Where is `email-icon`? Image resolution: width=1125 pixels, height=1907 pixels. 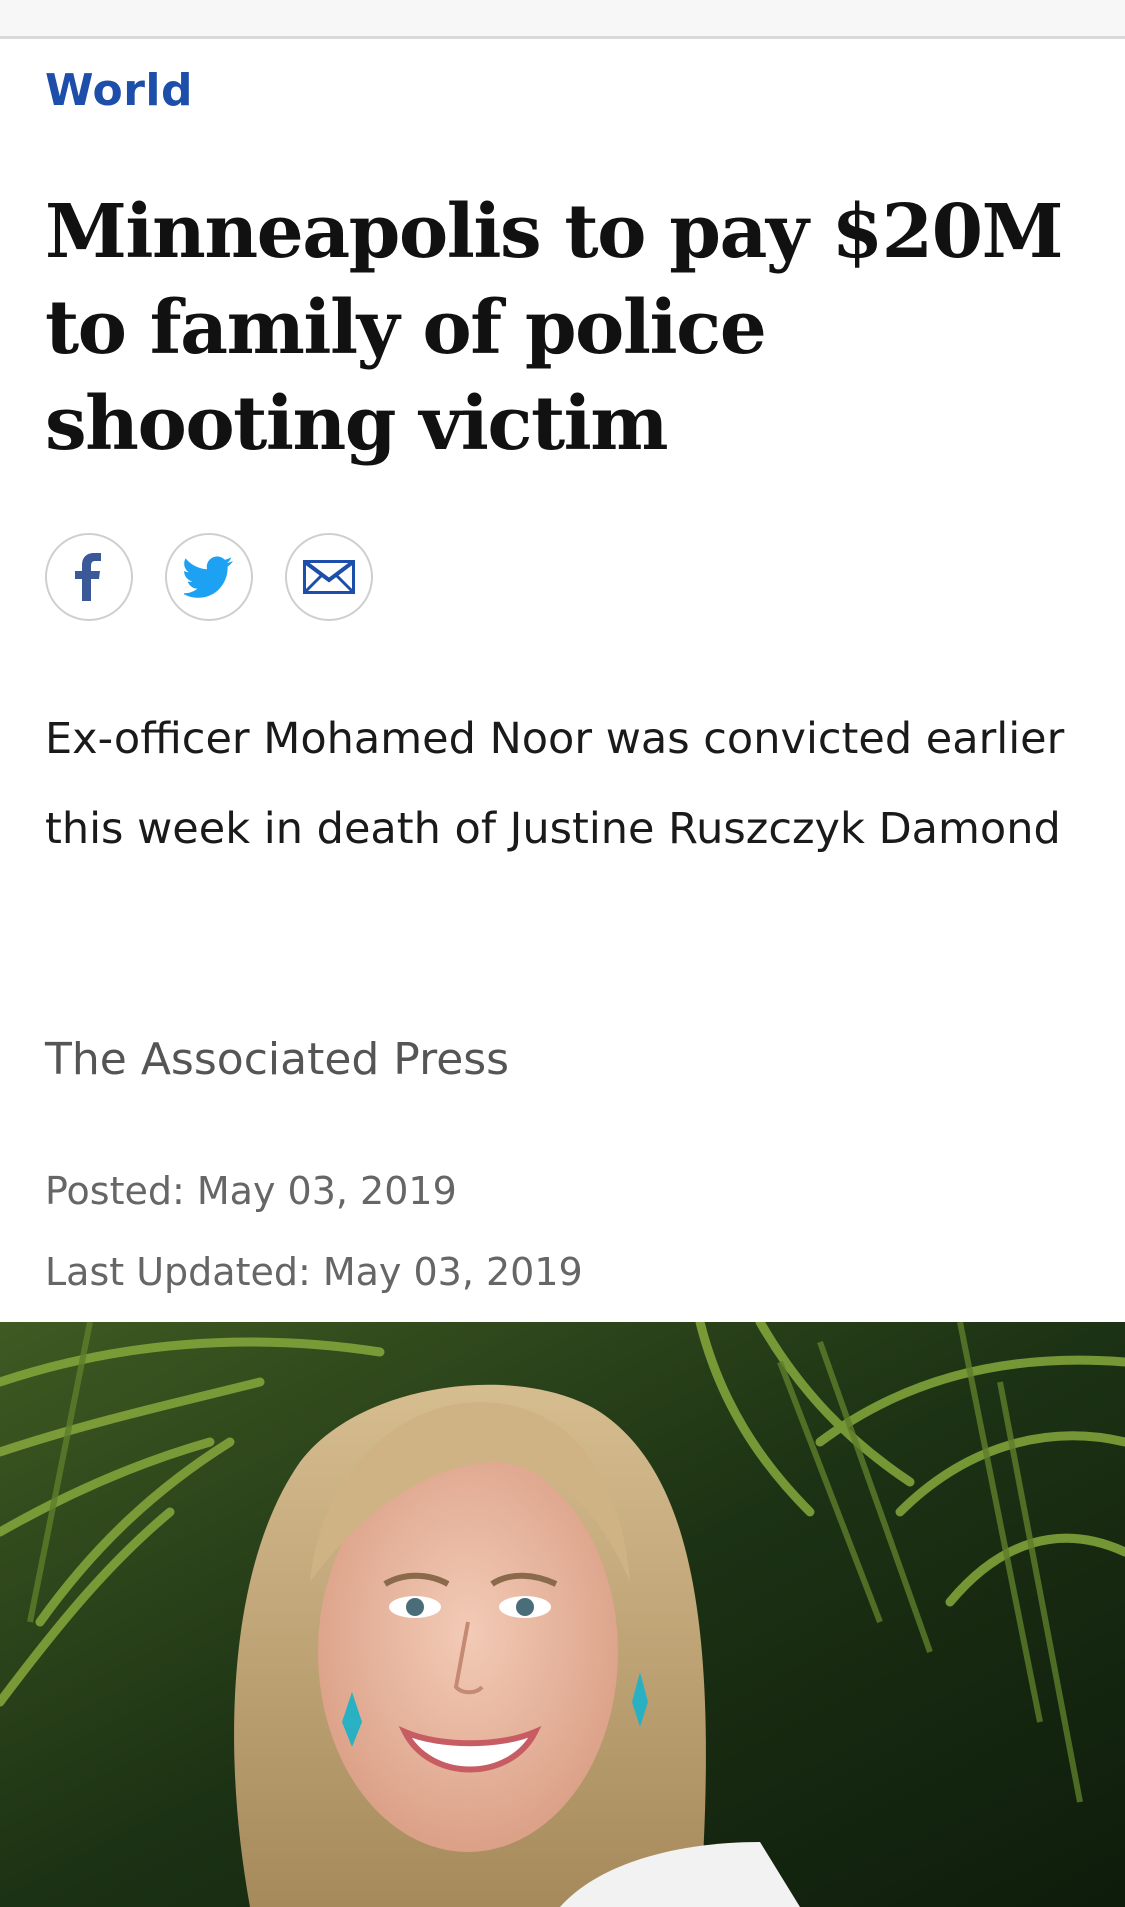 email-icon is located at coordinates (329, 577).